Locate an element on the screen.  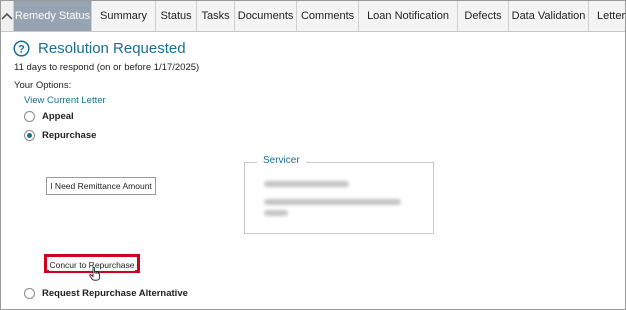
view-current-letter-link: View Current Letter is located at coordinates (65, 100).